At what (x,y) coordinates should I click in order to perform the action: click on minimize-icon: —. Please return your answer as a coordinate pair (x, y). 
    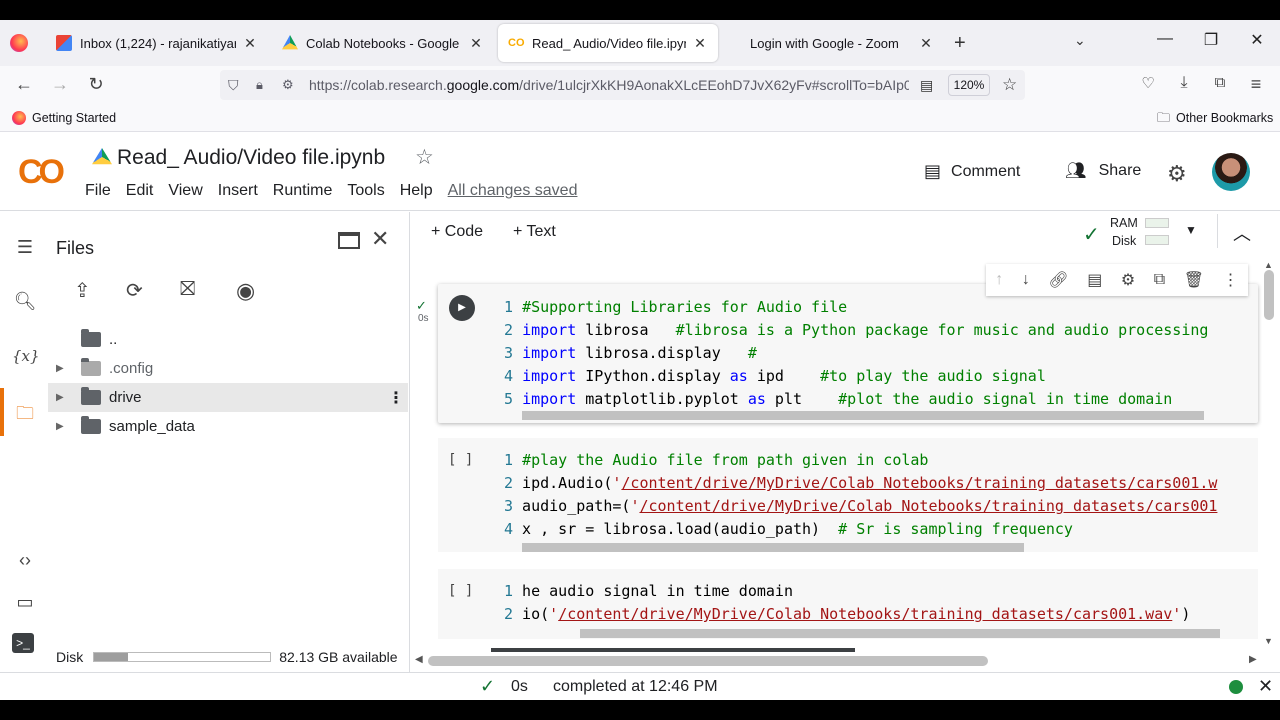
    Looking at the image, I should click on (1165, 39).